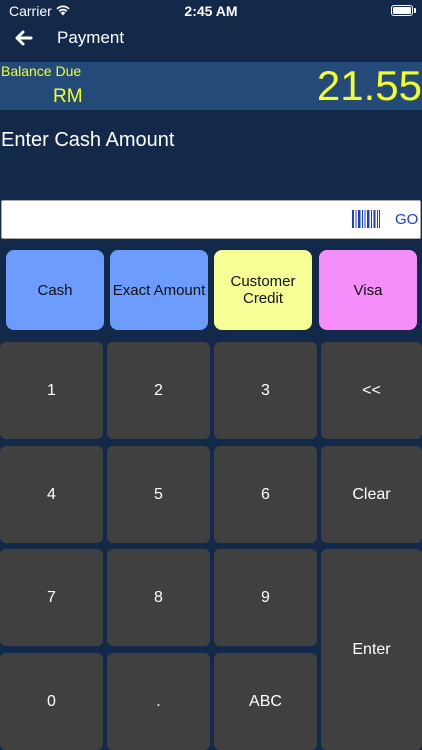  I want to click on balance-amount: 21.55, so click(369, 85).